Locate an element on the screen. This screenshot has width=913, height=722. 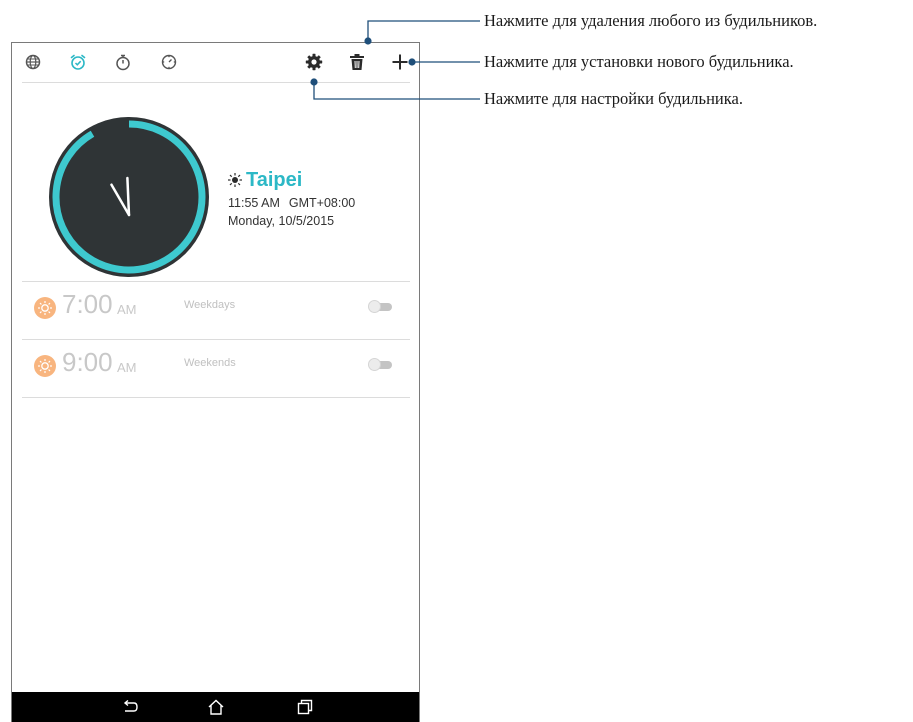
recents-icon is located at coordinates (305, 707).